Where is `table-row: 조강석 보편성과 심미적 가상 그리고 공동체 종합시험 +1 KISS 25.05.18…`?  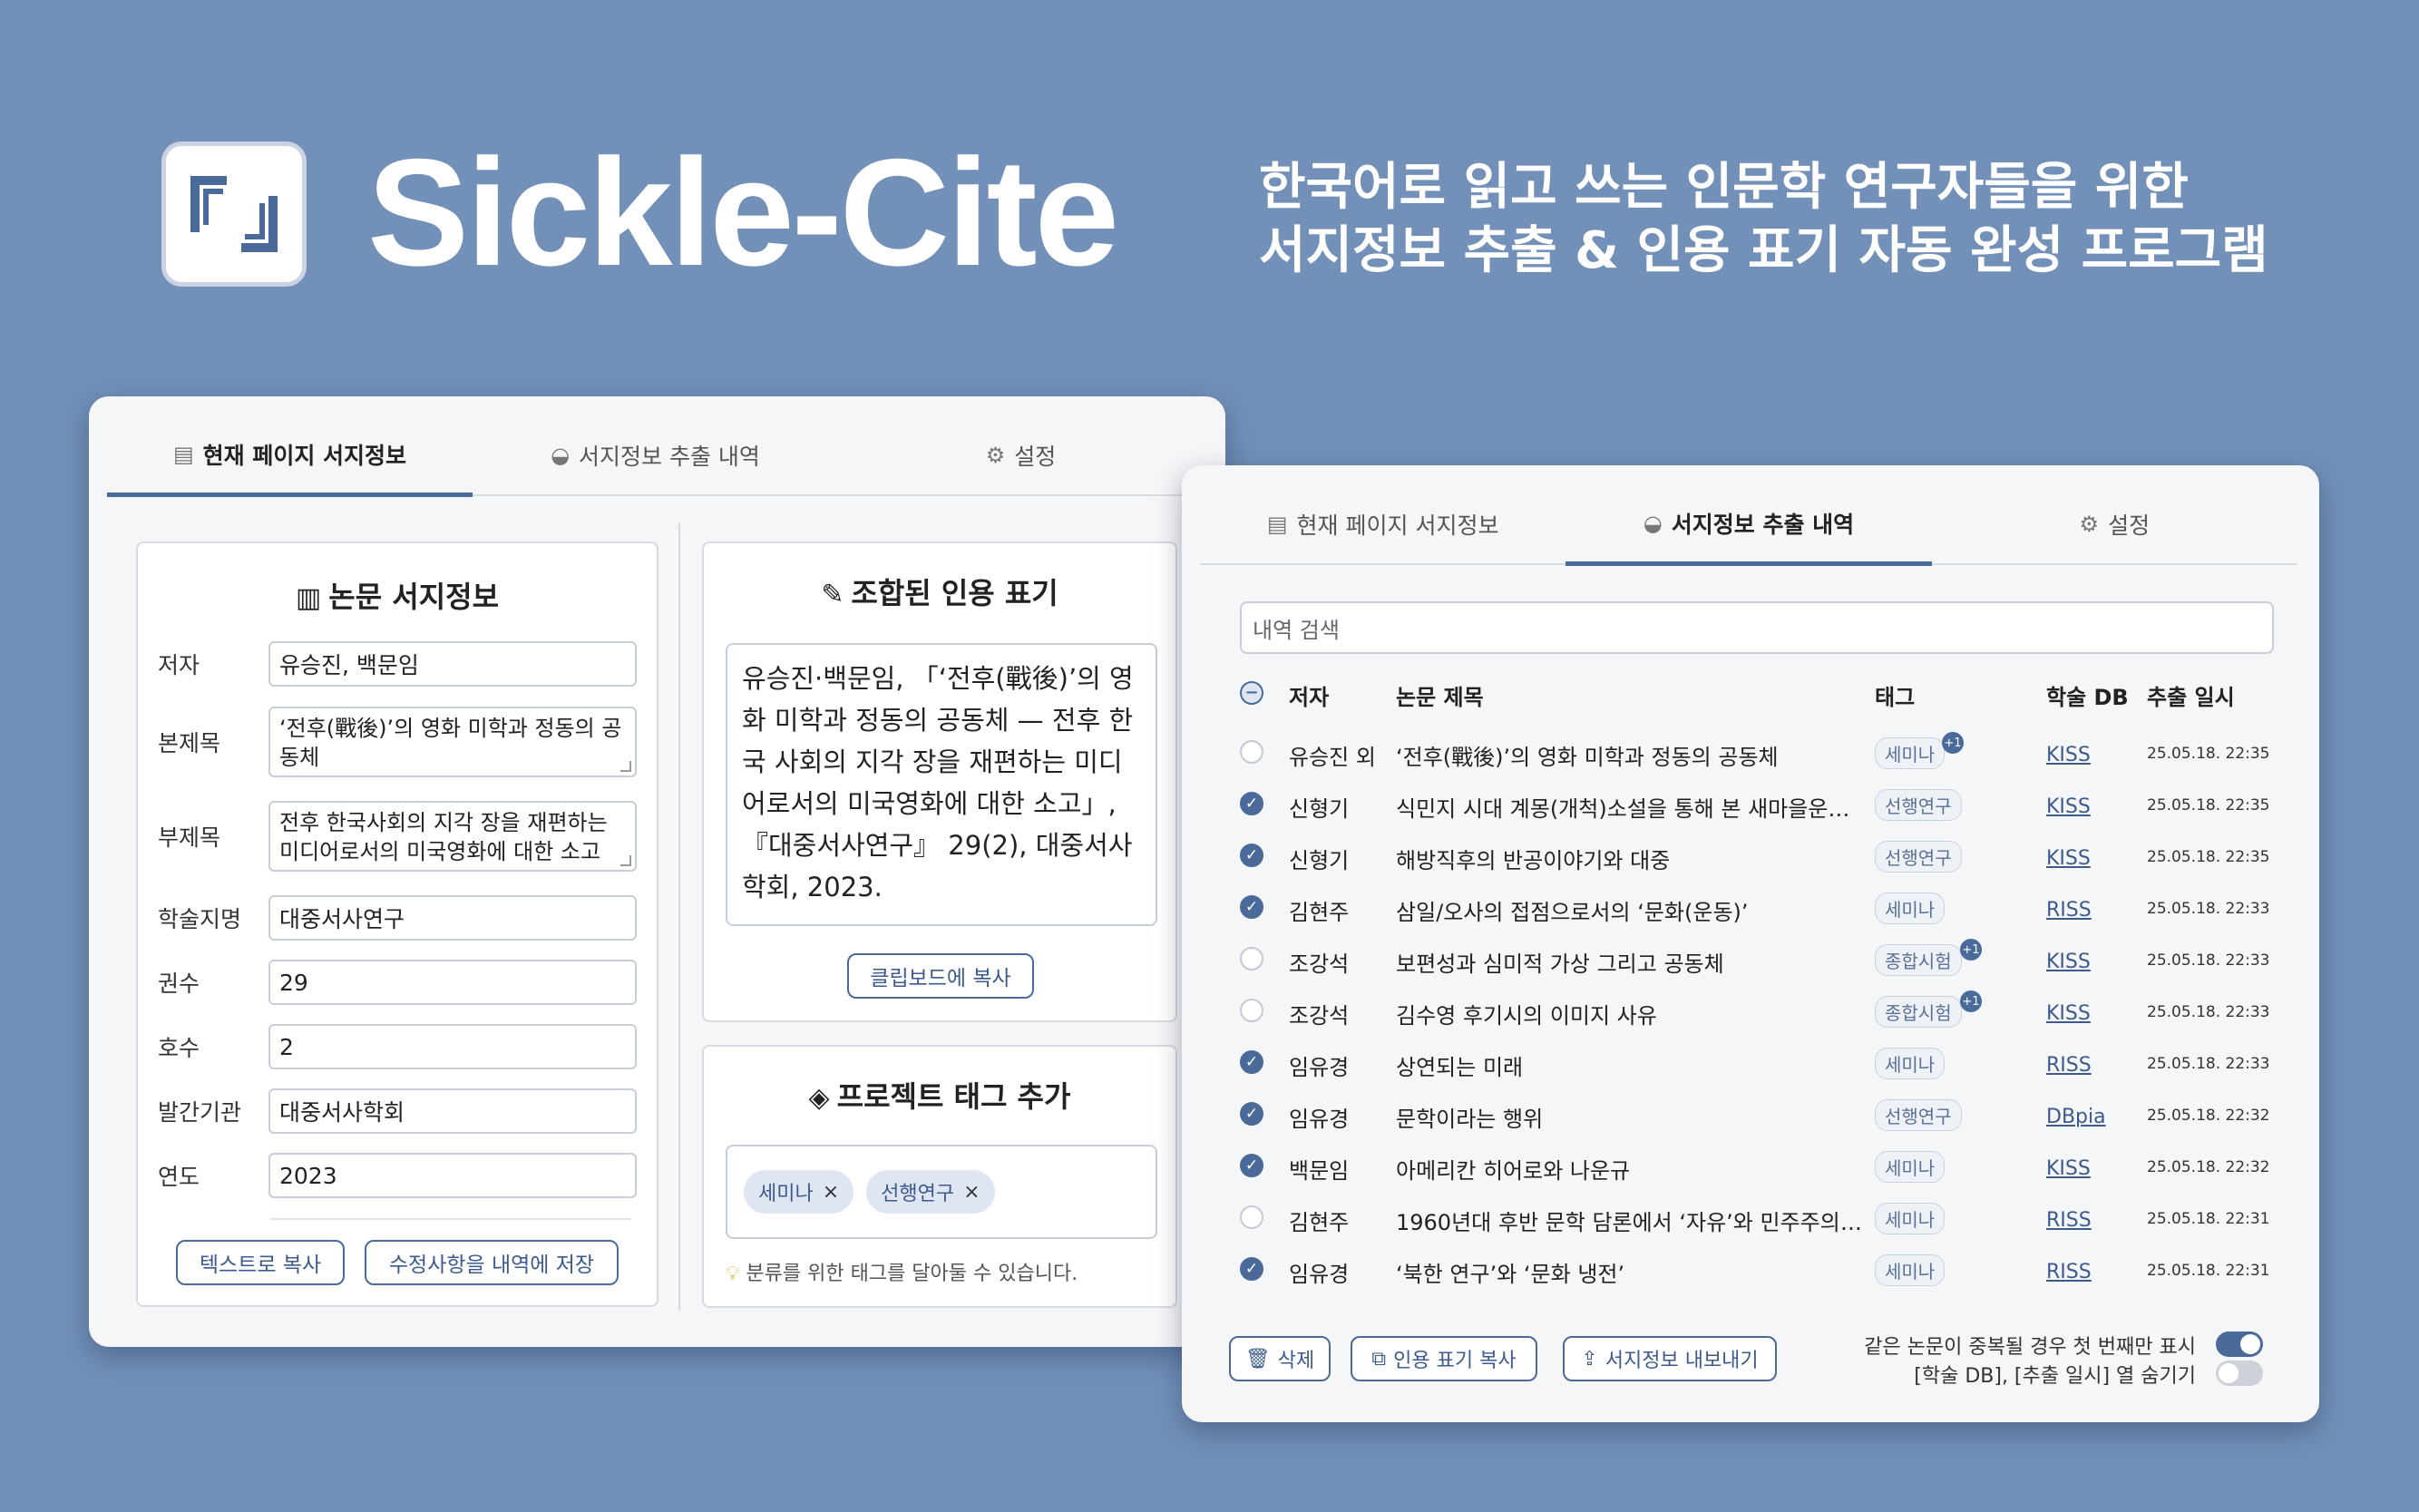
table-row: 조강석 보편성과 심미적 가상 그리고 공동체 종합시험 +1 KISS 25.05.18… is located at coordinates (1762, 958).